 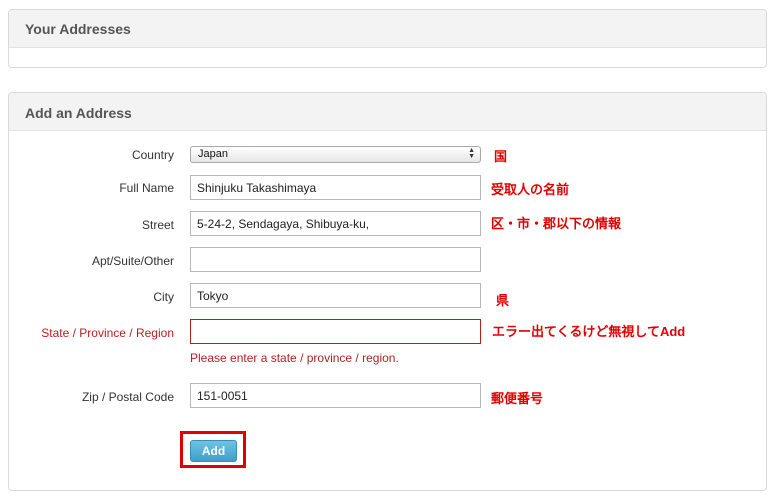 I want to click on apt-label: Apt/Suite/Other, so click(x=132, y=261).